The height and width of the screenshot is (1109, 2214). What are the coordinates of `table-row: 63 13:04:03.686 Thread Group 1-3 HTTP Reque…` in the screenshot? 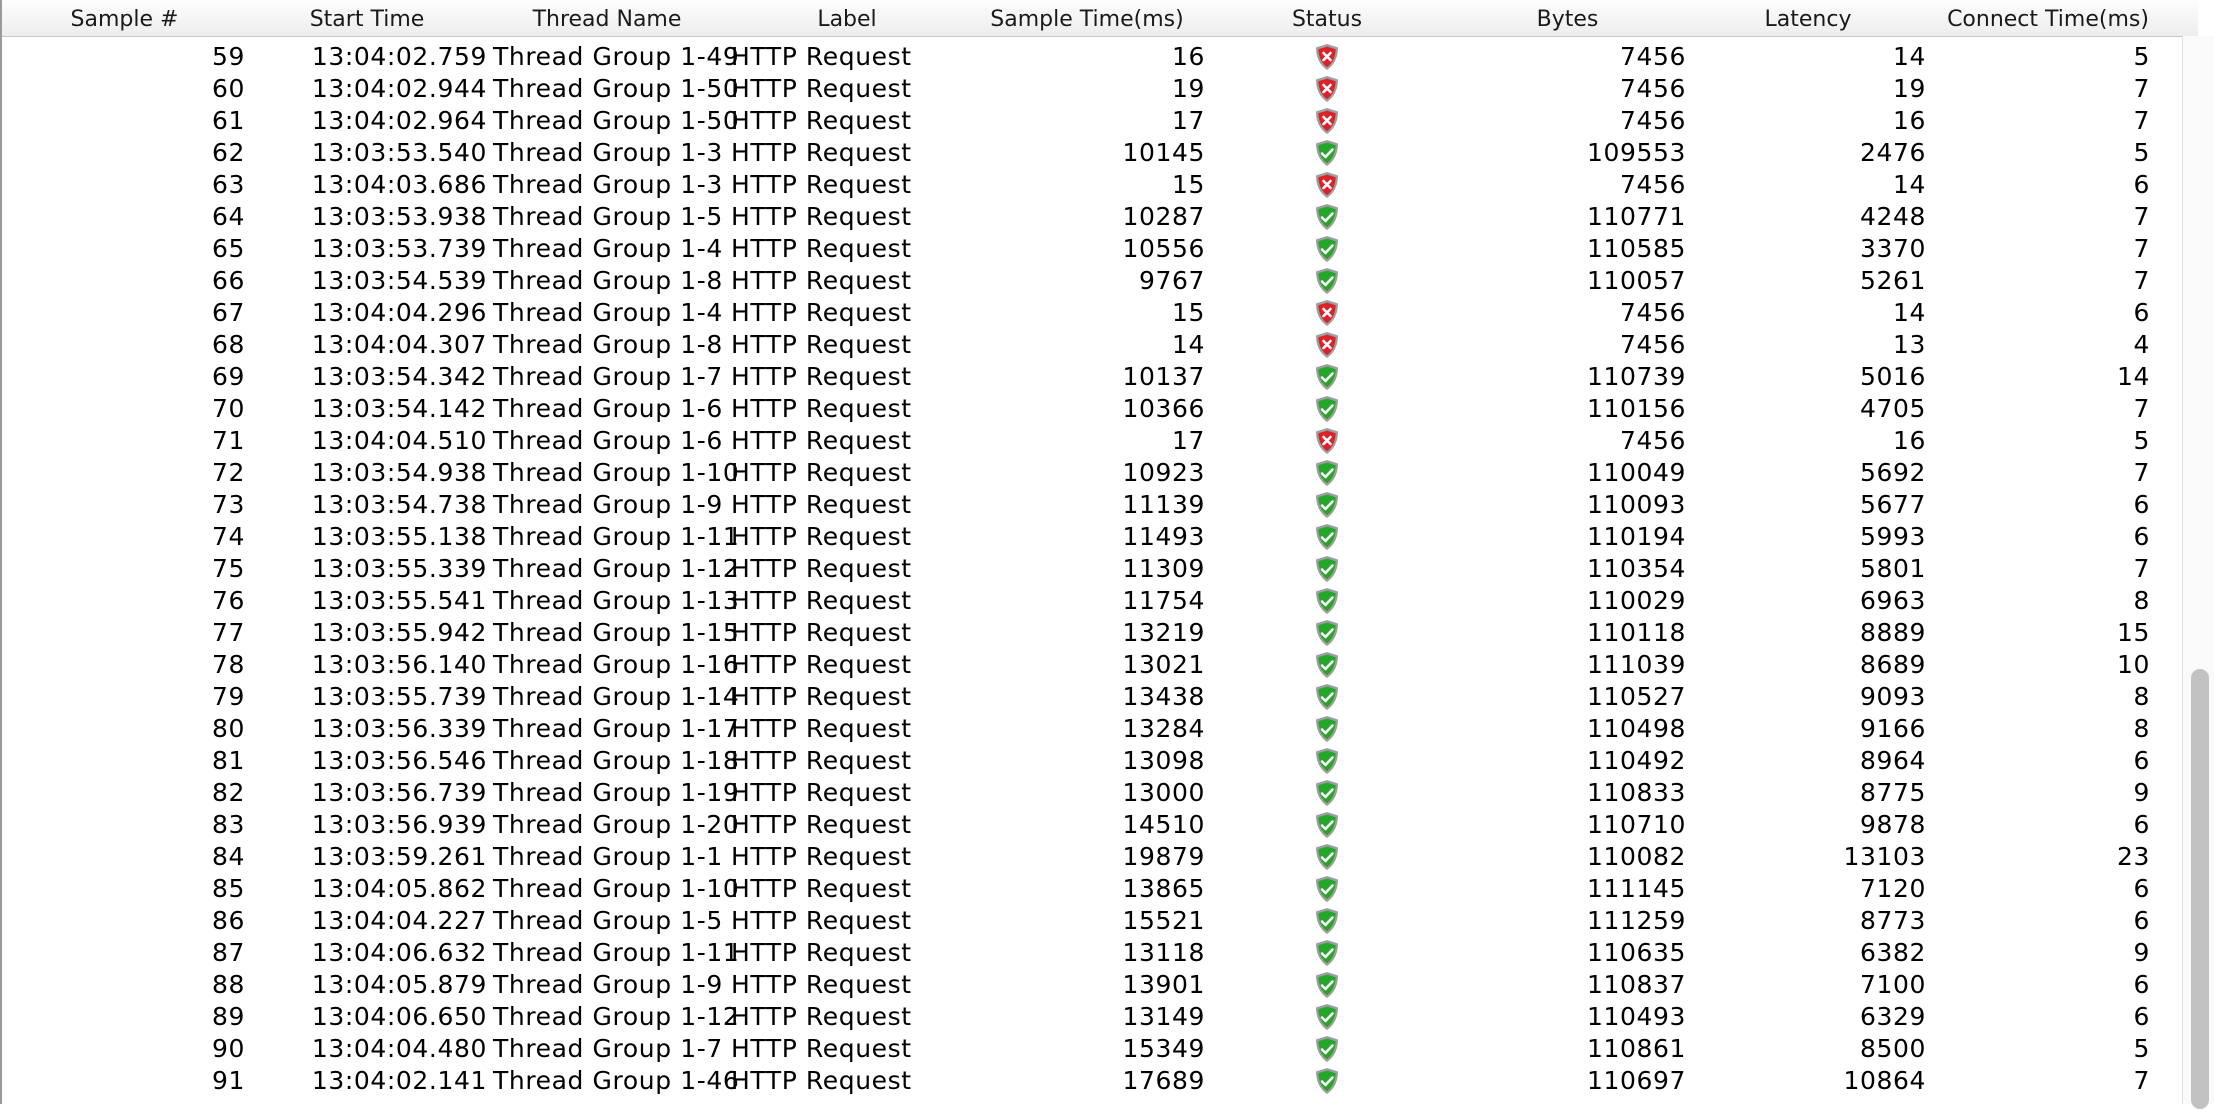 It's located at (1092, 185).